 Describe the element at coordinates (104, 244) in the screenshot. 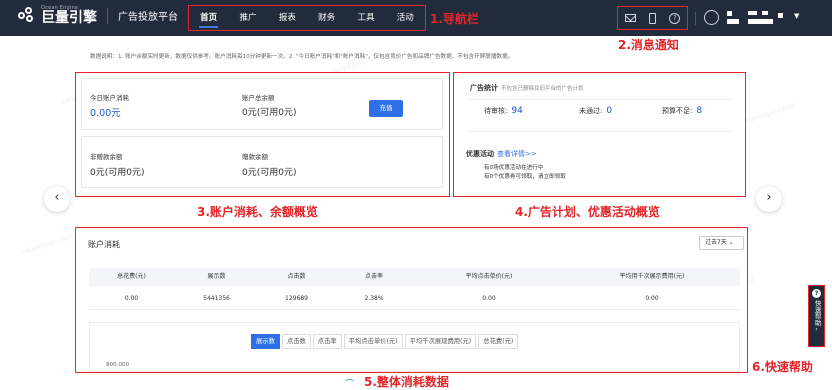

I see `consumption-title: 账户消耗` at that location.